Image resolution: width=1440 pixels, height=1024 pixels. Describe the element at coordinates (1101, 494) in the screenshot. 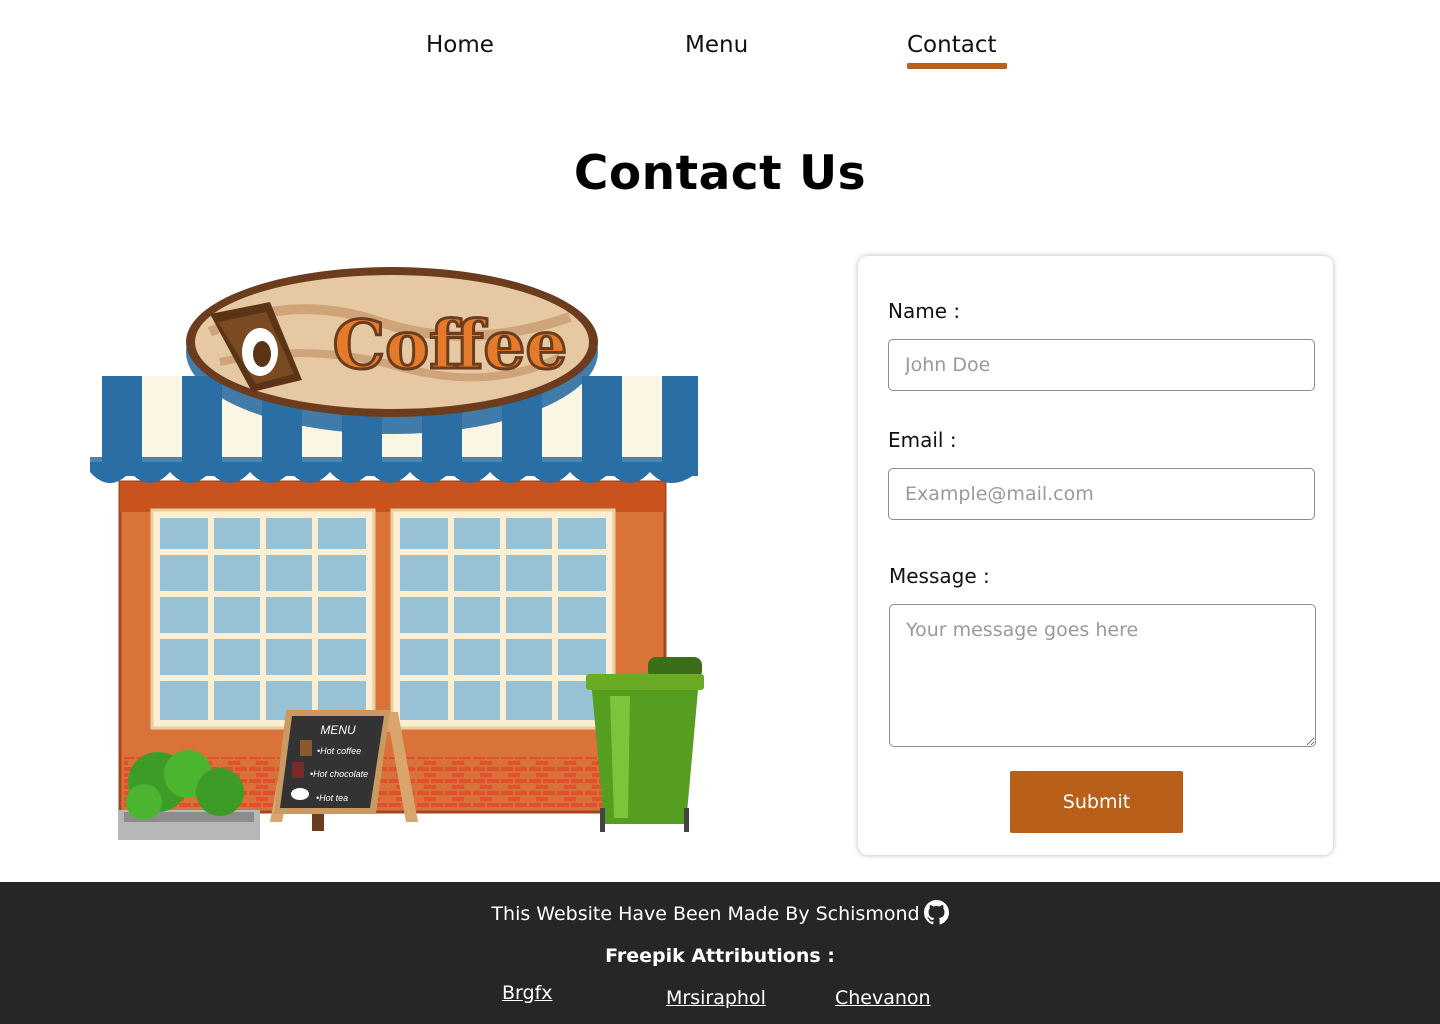

I see `email-field` at that location.